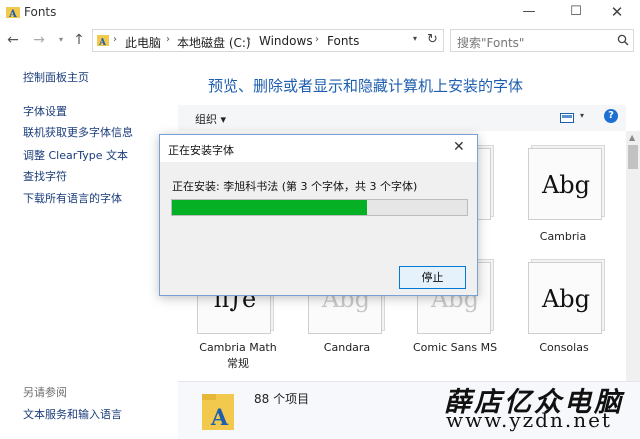 Image resolution: width=640 pixels, height=439 pixels. Describe the element at coordinates (282, 399) in the screenshot. I see `item-count: 88 个项目` at that location.